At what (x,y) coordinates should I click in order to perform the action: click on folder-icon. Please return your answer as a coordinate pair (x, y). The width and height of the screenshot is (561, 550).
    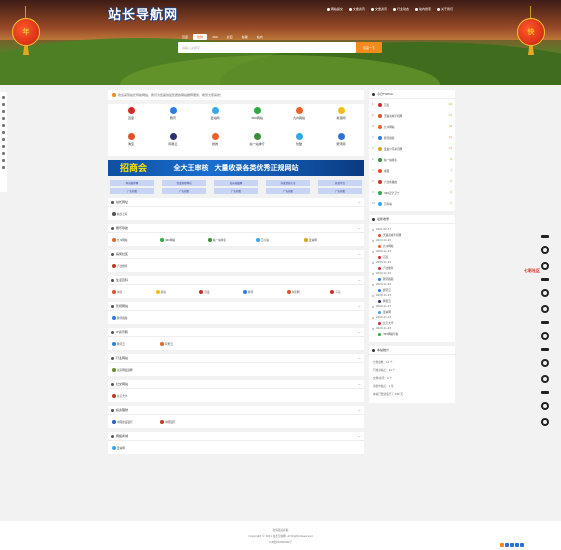
    Looking at the image, I should click on (3, 125).